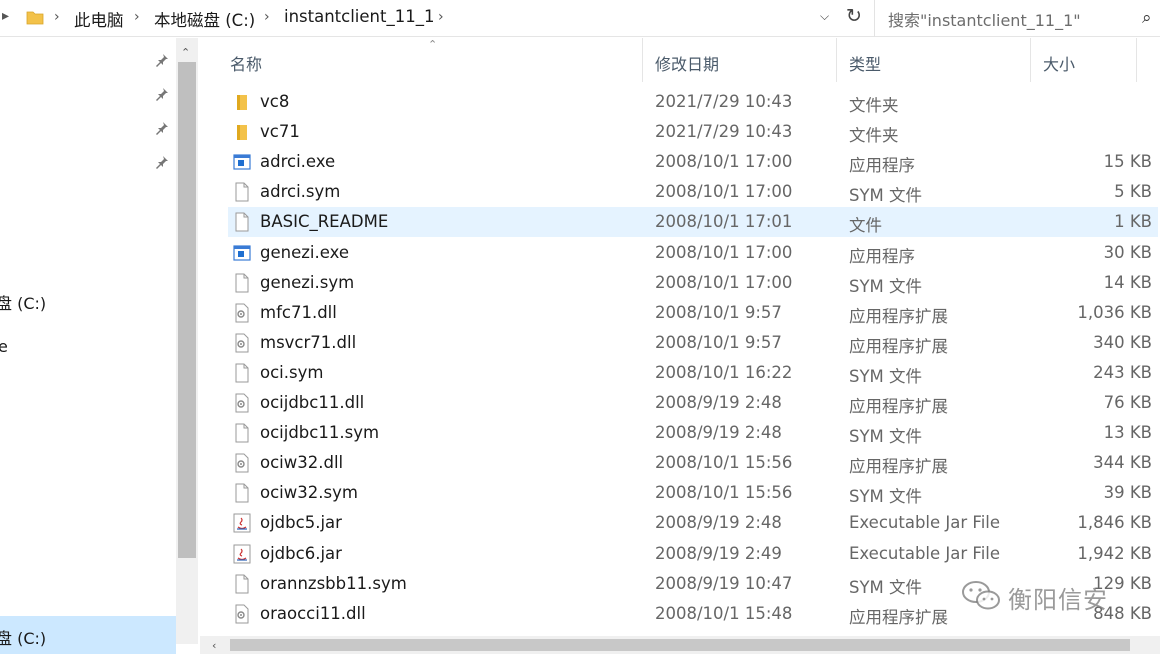  Describe the element at coordinates (298, 312) in the screenshot. I see `file-name: mfc71.dll` at that location.